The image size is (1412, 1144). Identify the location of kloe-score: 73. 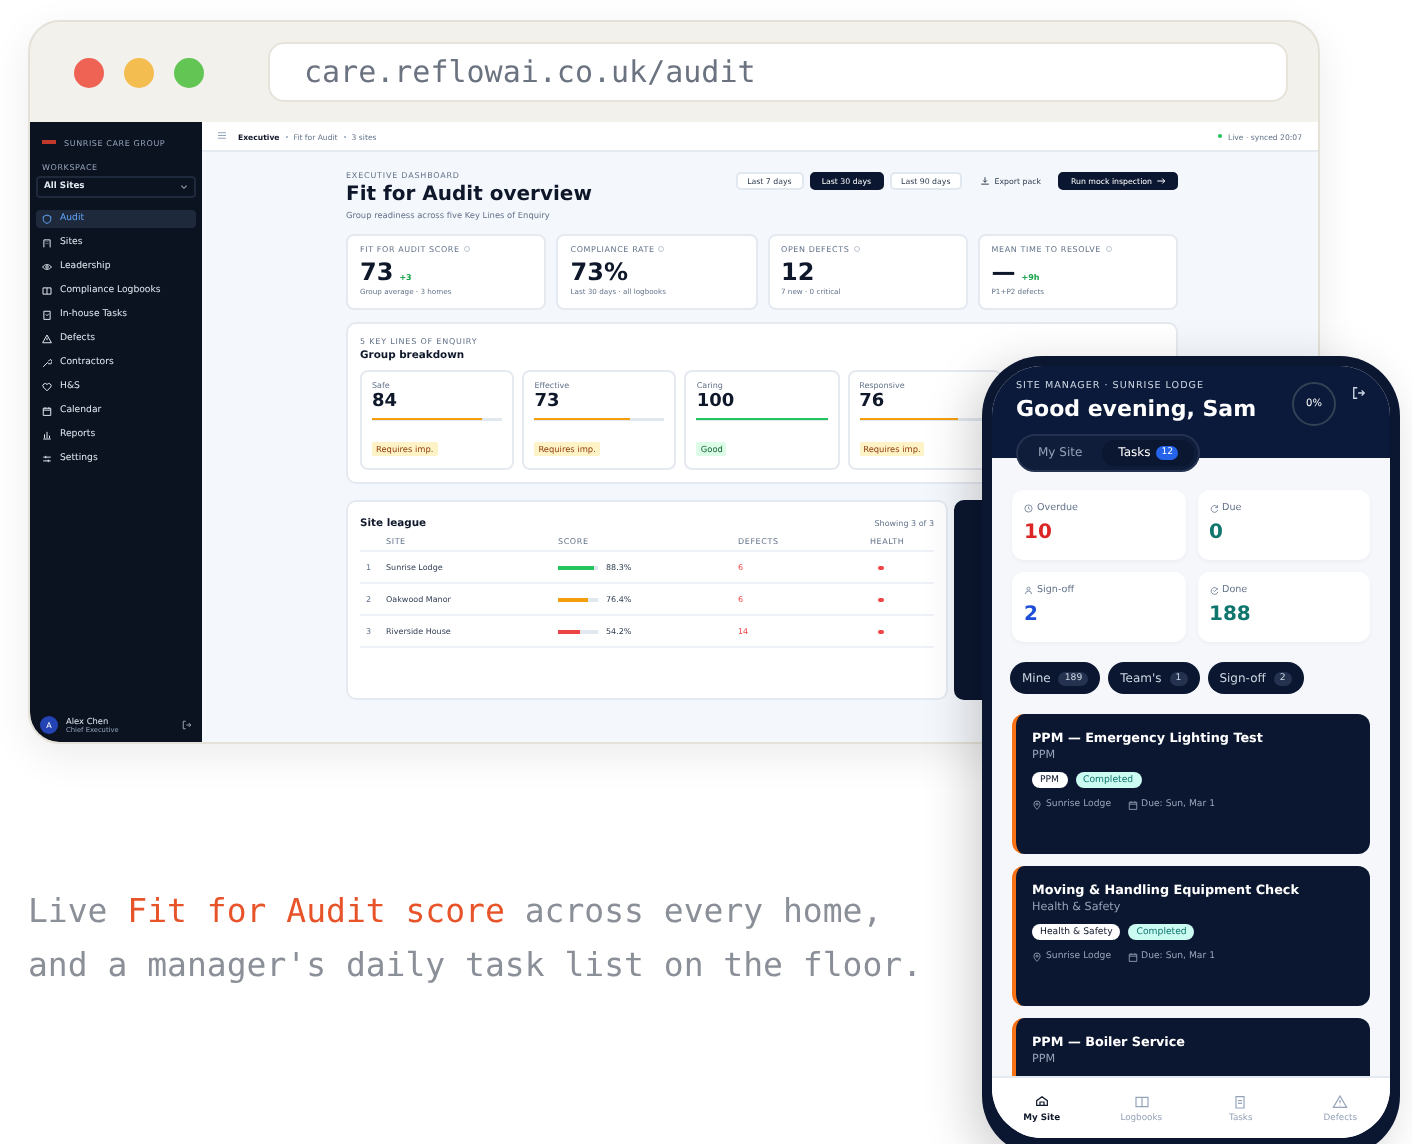
(548, 402).